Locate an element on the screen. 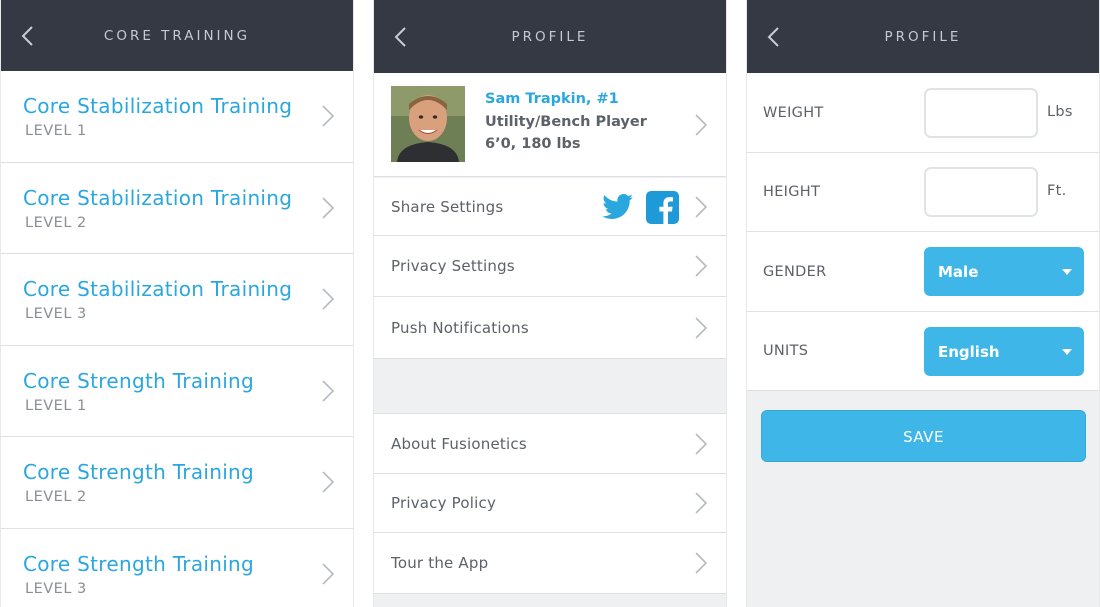  units-selected-value: English is located at coordinates (969, 351).